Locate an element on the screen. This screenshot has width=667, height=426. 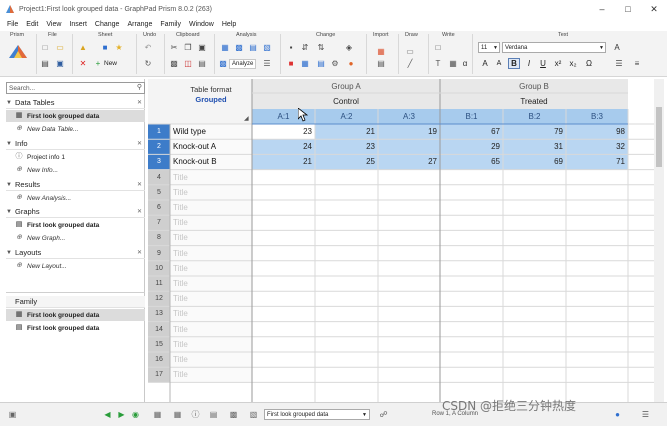
font-size-select: 11 ▼ is located at coordinates (489, 47).